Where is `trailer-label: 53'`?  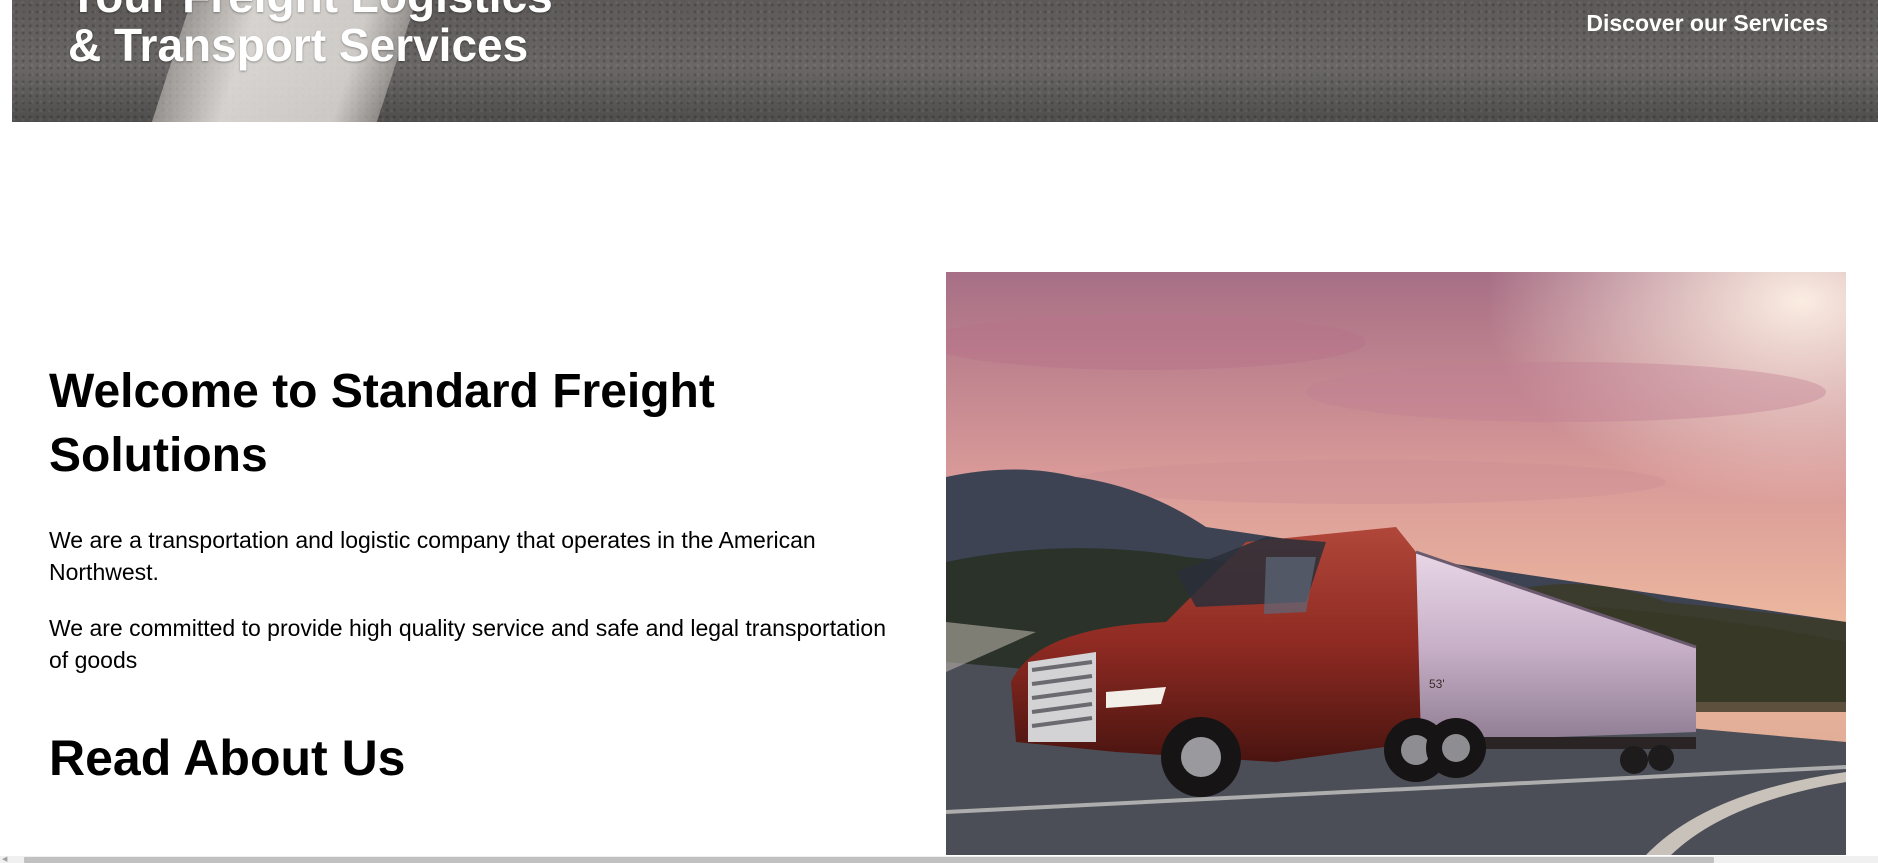
trailer-label: 53' is located at coordinates (1437, 684).